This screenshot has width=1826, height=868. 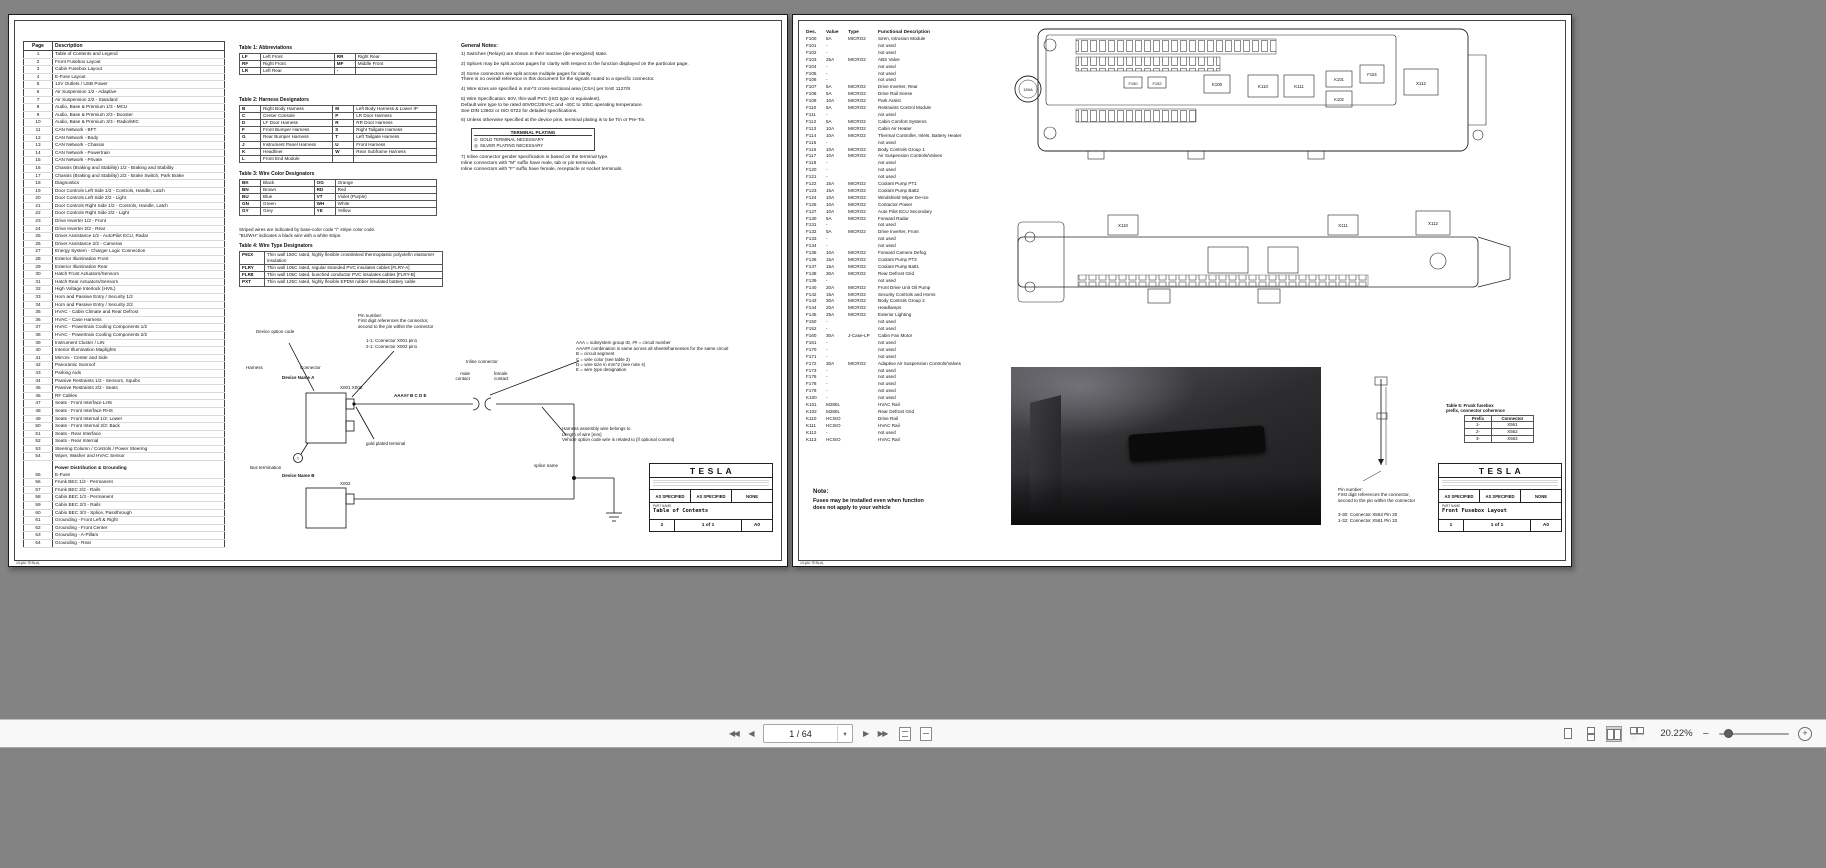 What do you see at coordinates (1754, 733) in the screenshot?
I see `zoom-slider` at bounding box center [1754, 733].